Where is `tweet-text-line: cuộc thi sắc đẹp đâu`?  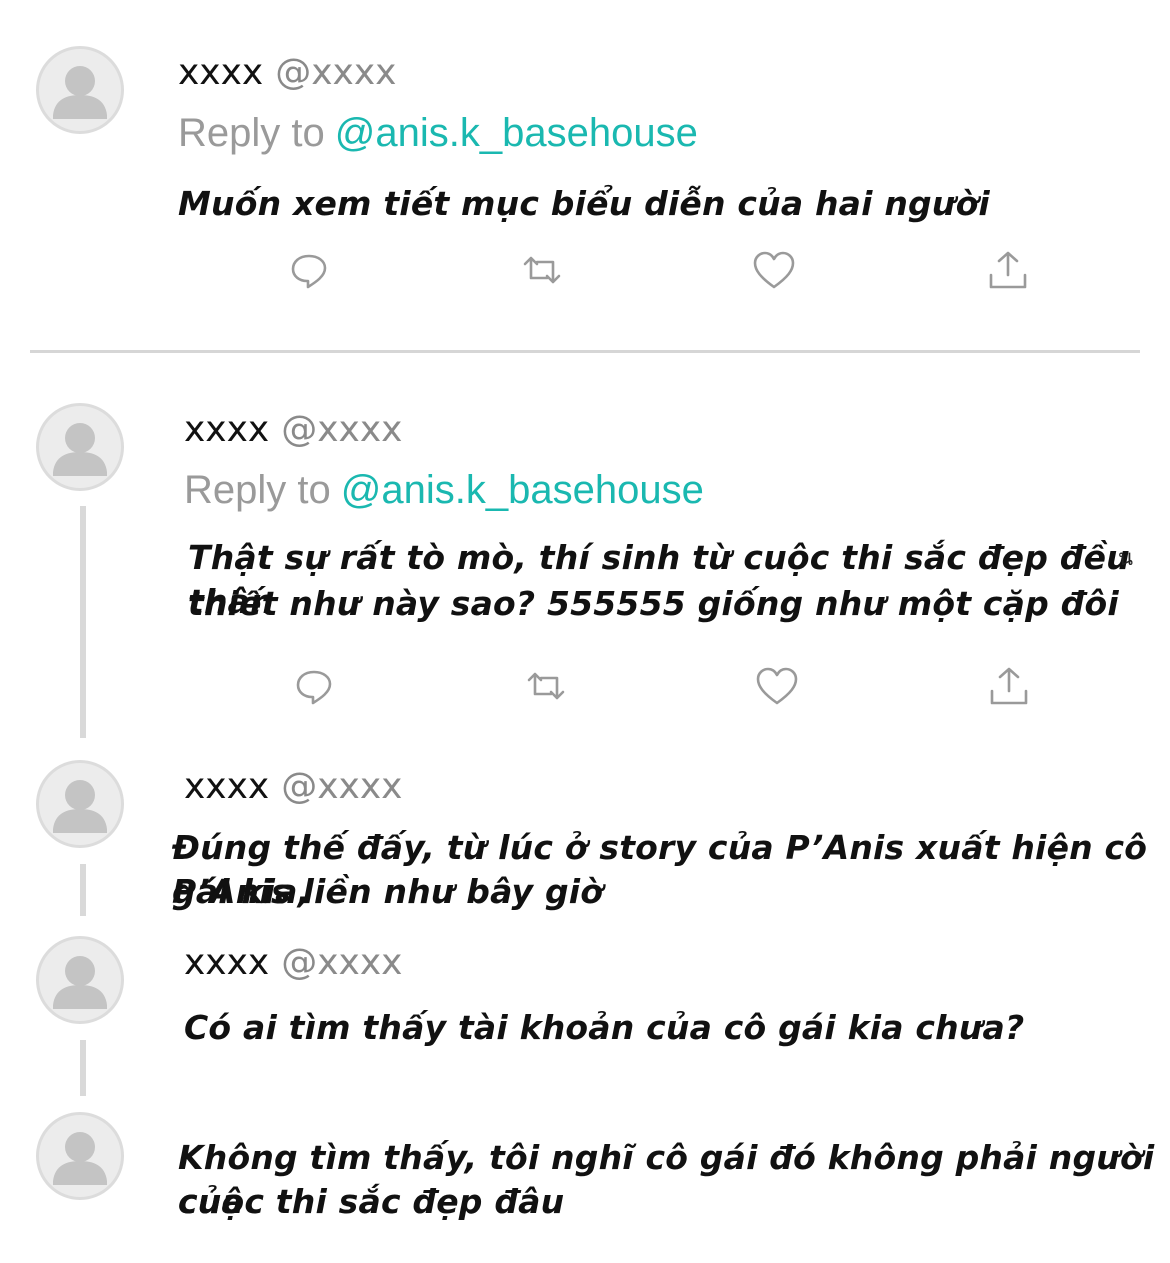 tweet-text-line: cuộc thi sắc đẹp đâu is located at coordinates (371, 1201).